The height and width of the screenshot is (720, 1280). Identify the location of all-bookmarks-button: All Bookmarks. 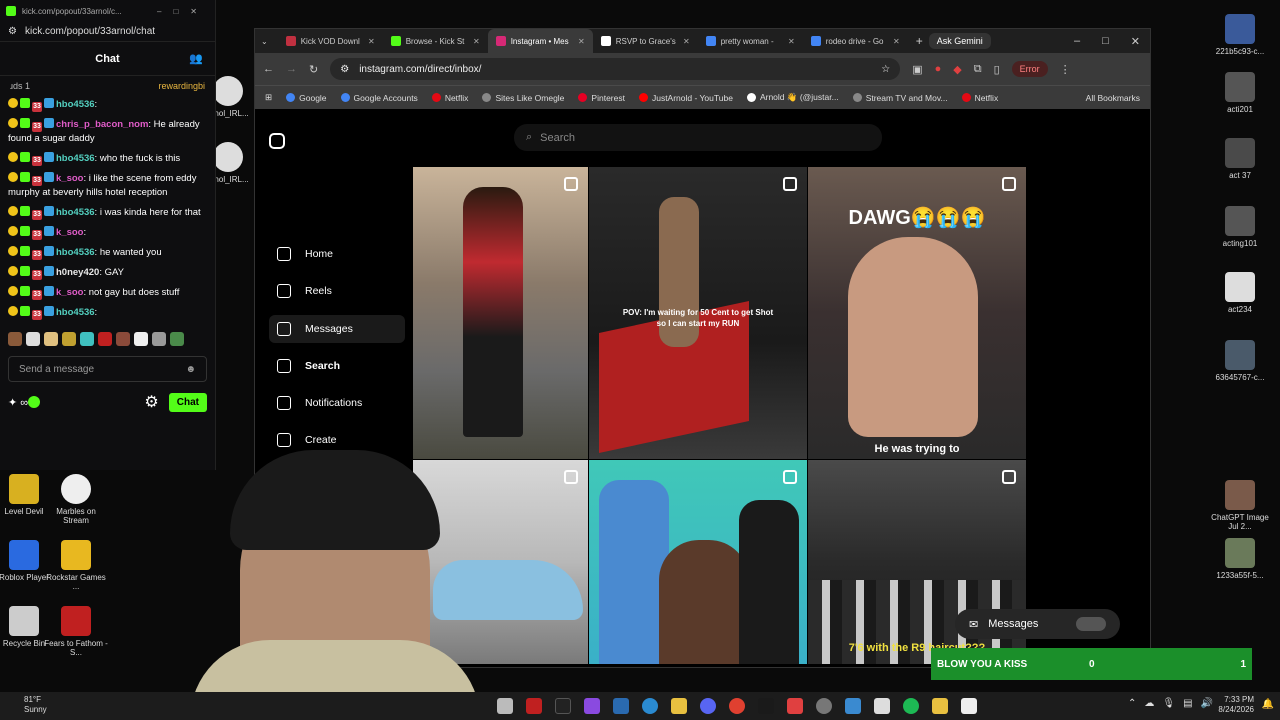
(1113, 98).